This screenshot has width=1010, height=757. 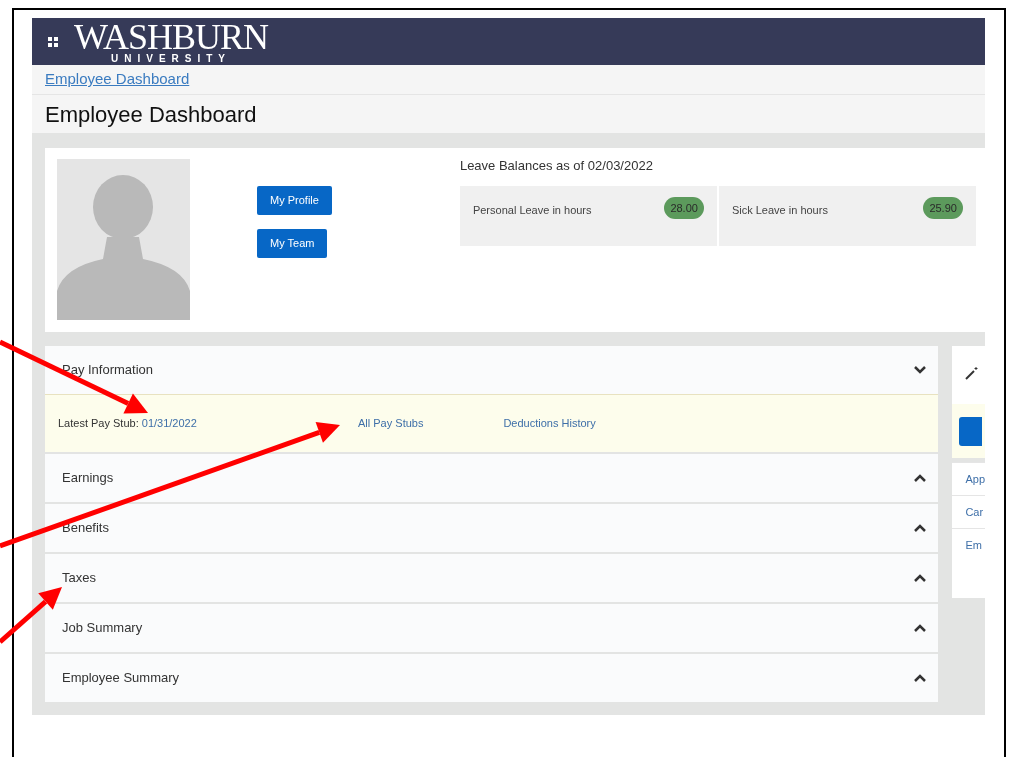 I want to click on logo-subtitle: UNIVERSITY, so click(x=171, y=58).